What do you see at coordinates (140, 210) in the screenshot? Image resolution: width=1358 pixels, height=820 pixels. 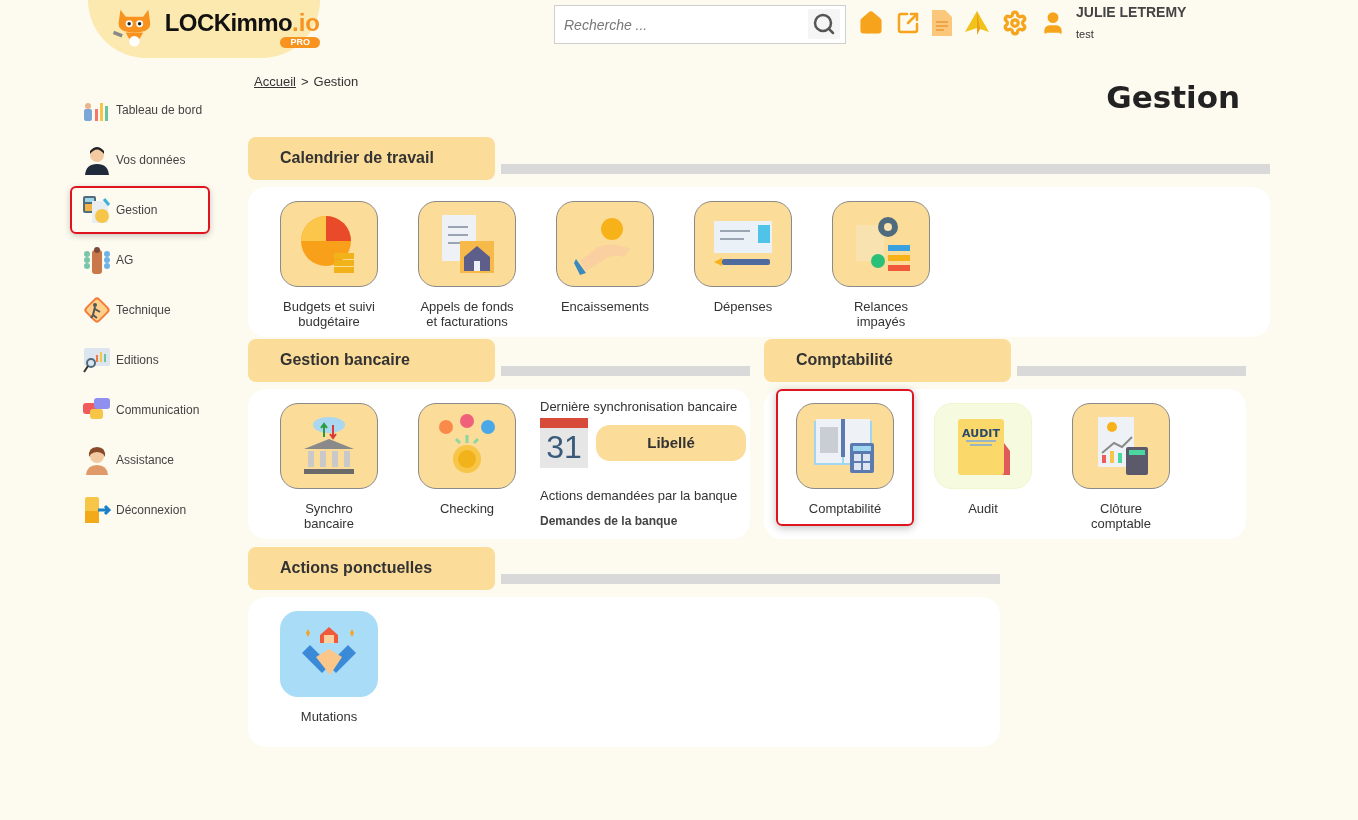 I see `sidebar-item: Gestion` at bounding box center [140, 210].